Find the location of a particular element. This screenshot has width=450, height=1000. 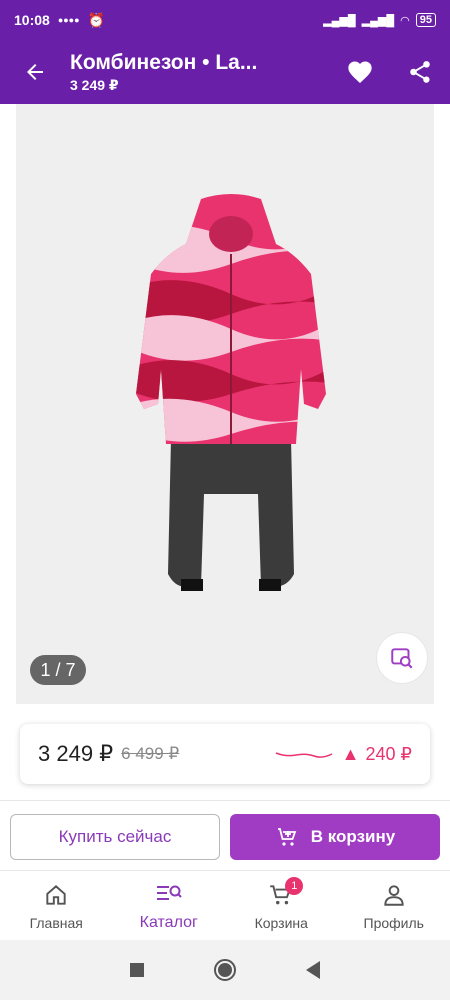

price-card: 3 249 ₽ 6 499 ₽ ▲ 240 ₽ is located at coordinates (225, 754).